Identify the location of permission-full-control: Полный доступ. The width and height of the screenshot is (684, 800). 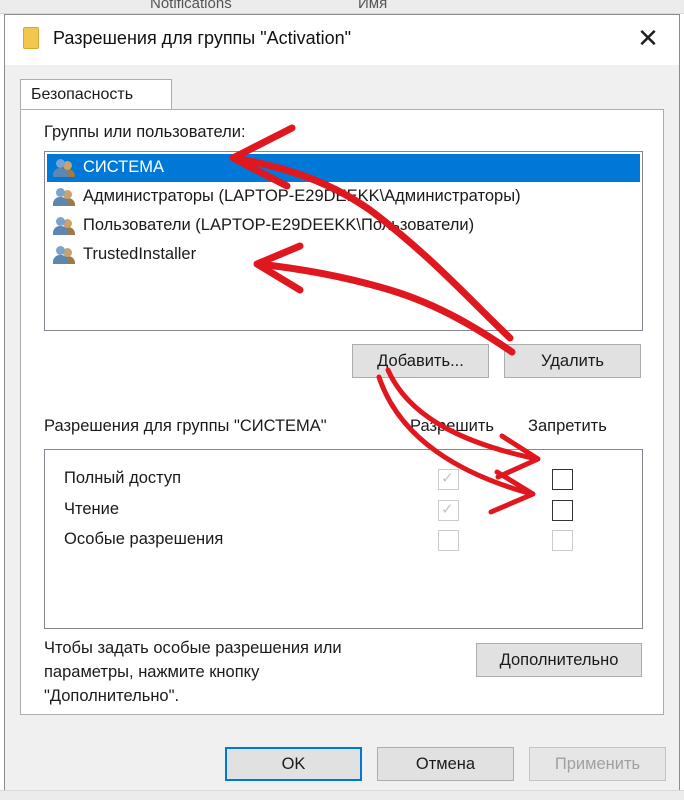
(123, 478).